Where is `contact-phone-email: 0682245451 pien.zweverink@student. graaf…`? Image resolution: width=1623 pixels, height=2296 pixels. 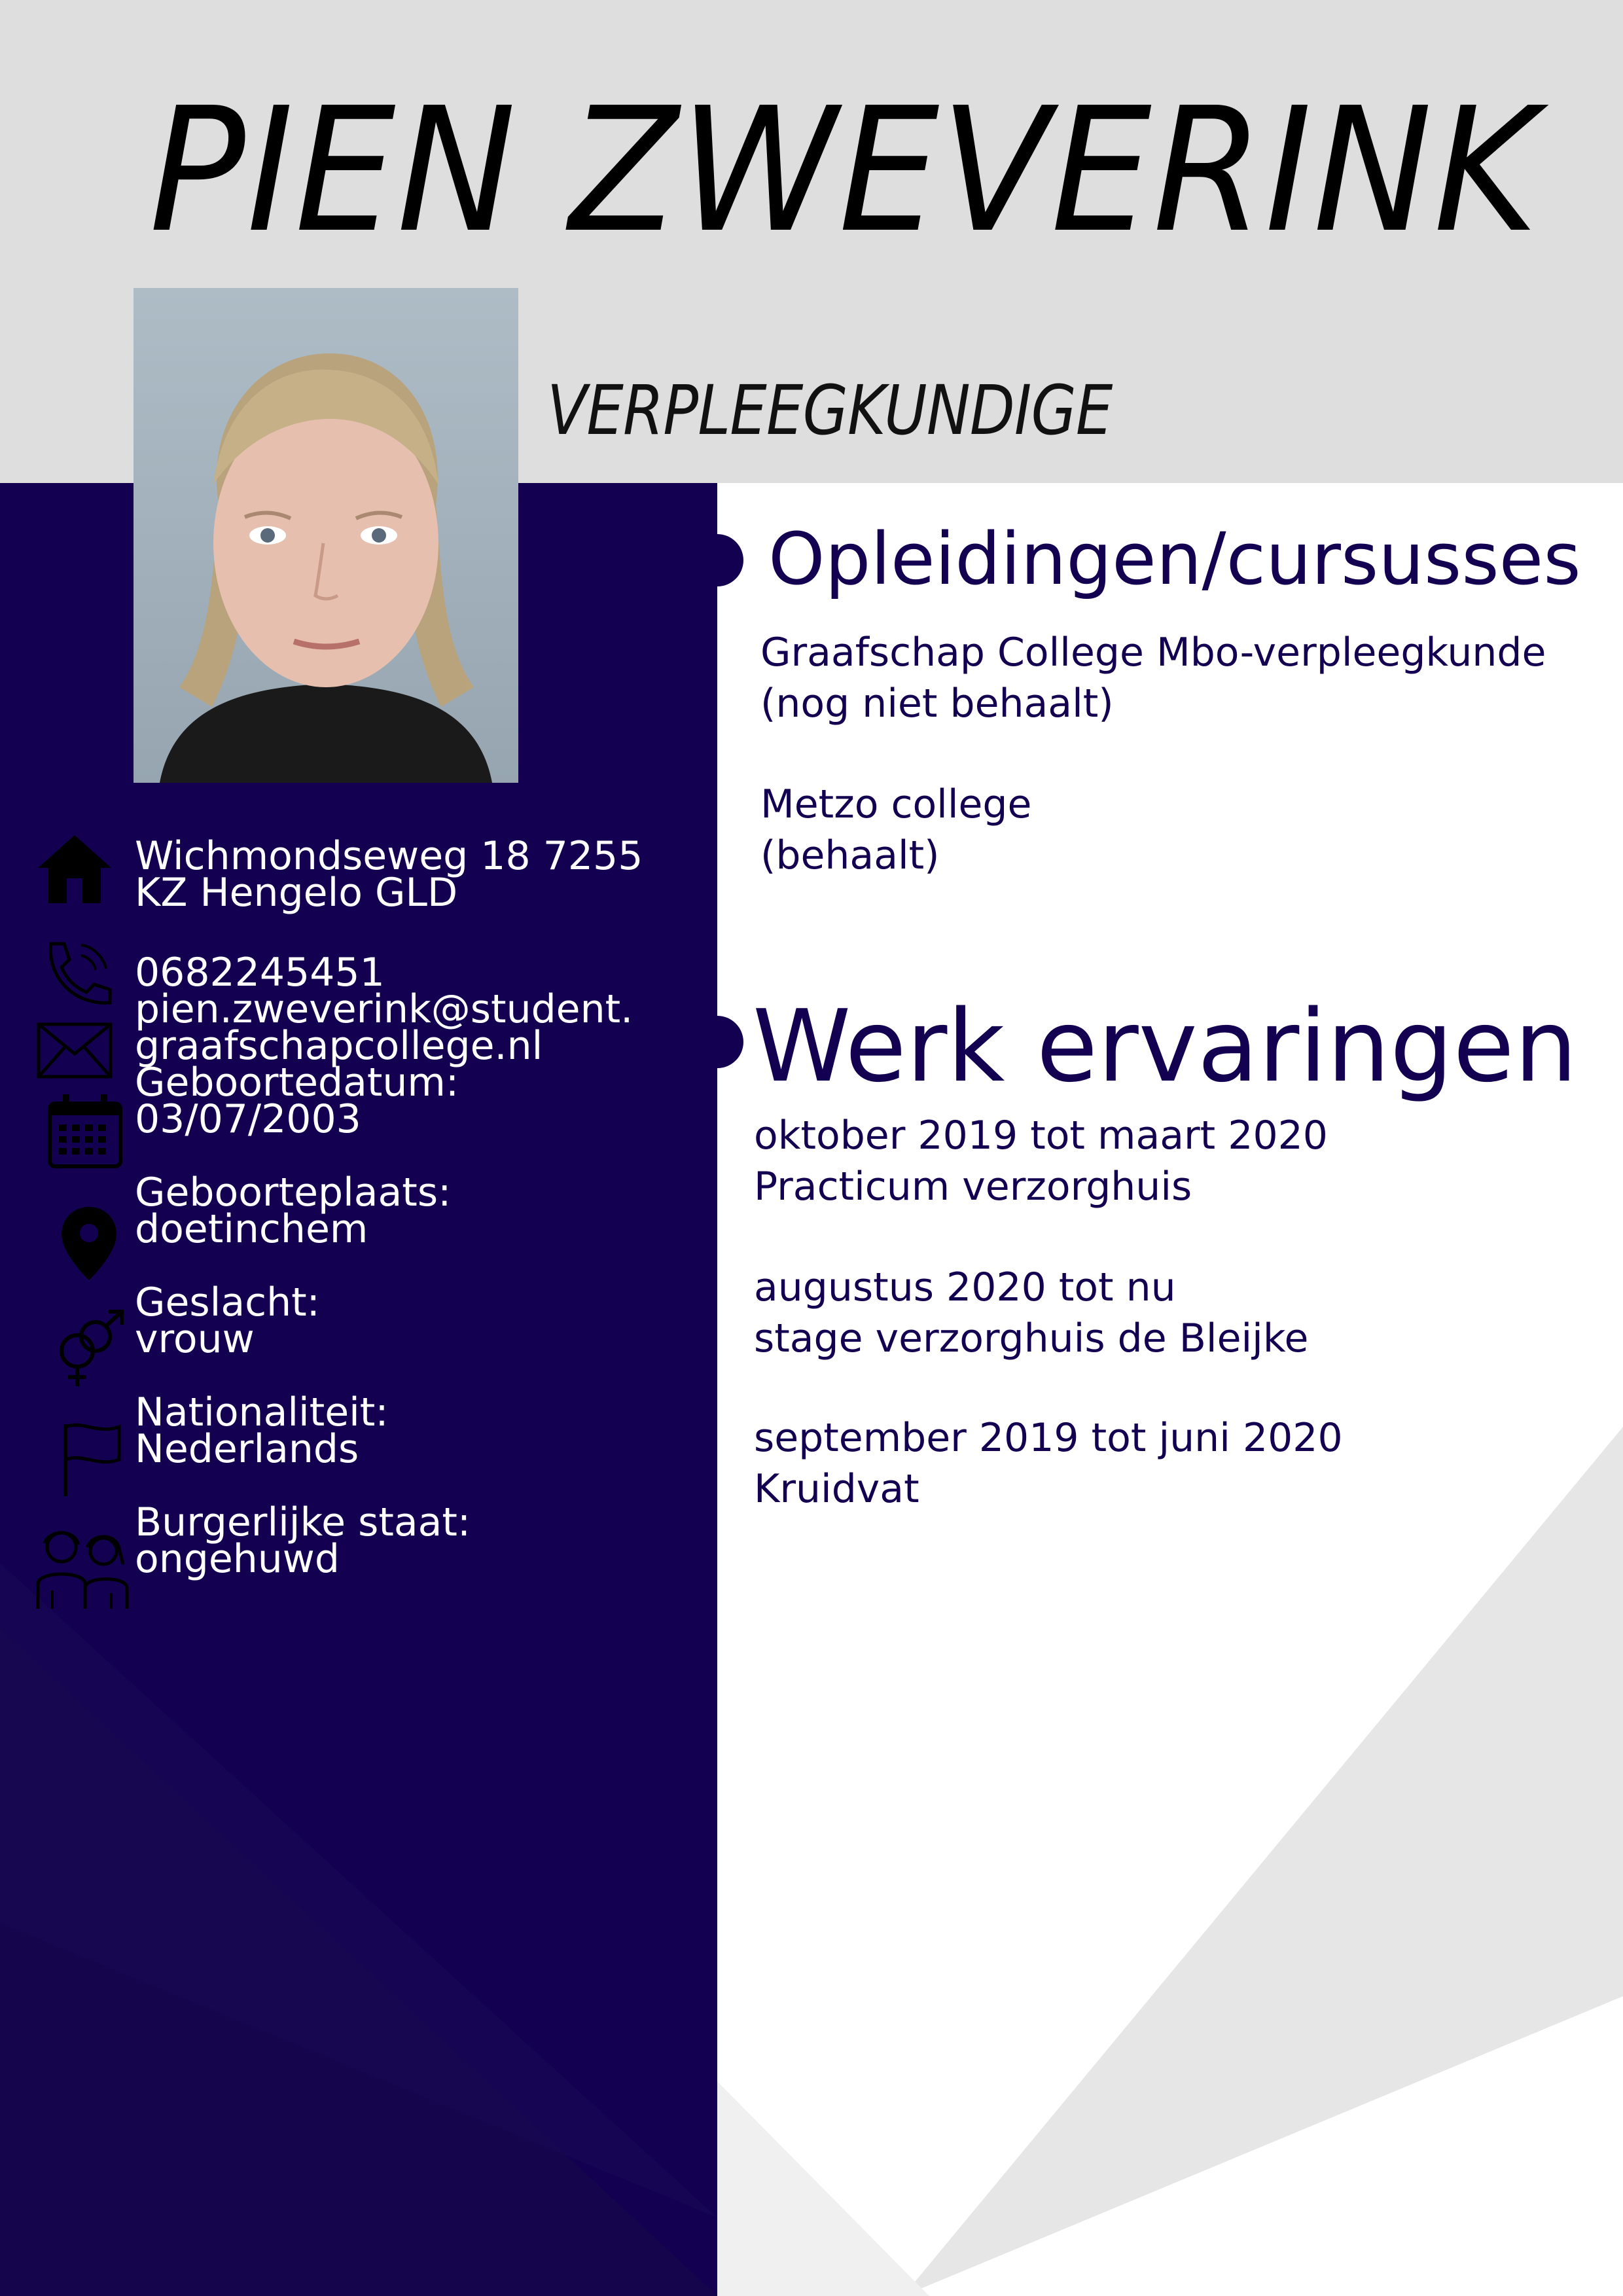 contact-phone-email: 0682245451 pien.zweverink@student. graaf… is located at coordinates (384, 1047).